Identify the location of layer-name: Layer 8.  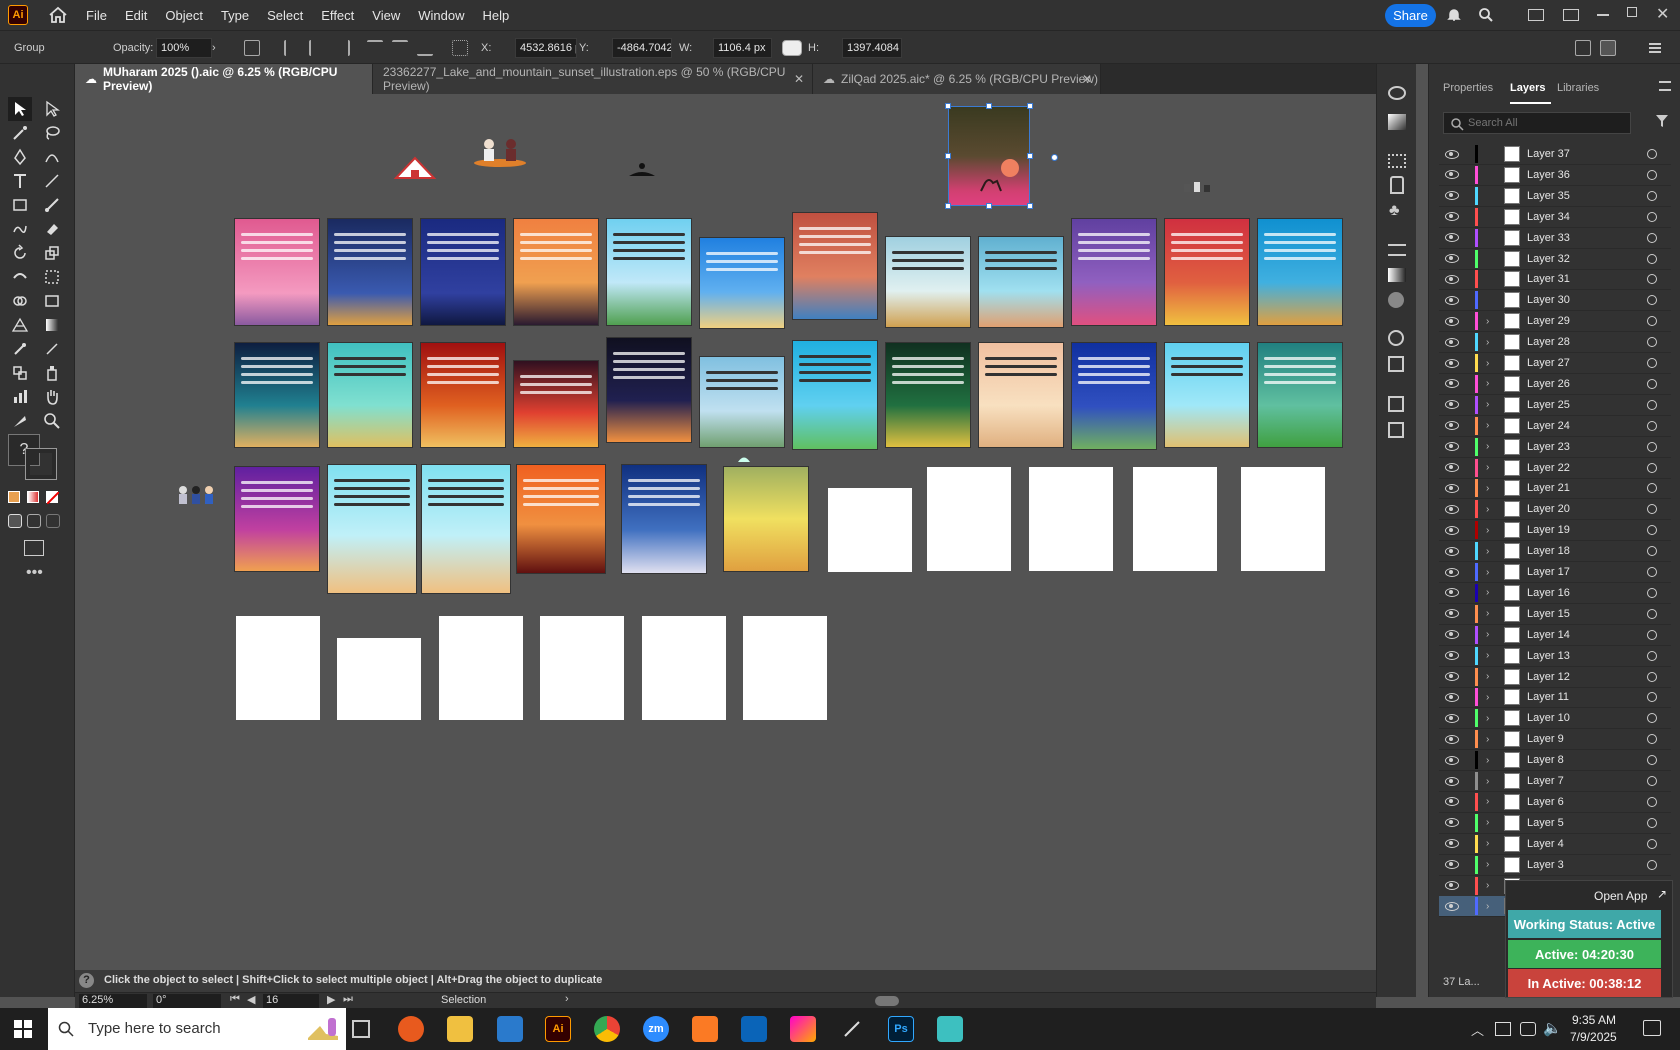
(1577, 760).